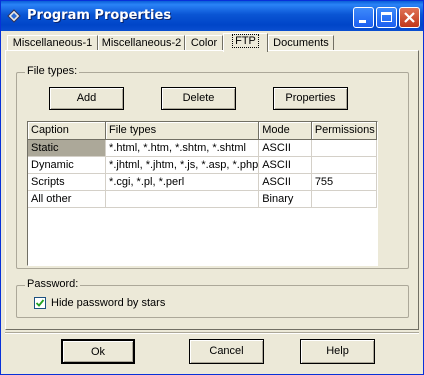 Image resolution: width=424 pixels, height=375 pixels. What do you see at coordinates (86, 98) in the screenshot?
I see `add-button: Add` at bounding box center [86, 98].